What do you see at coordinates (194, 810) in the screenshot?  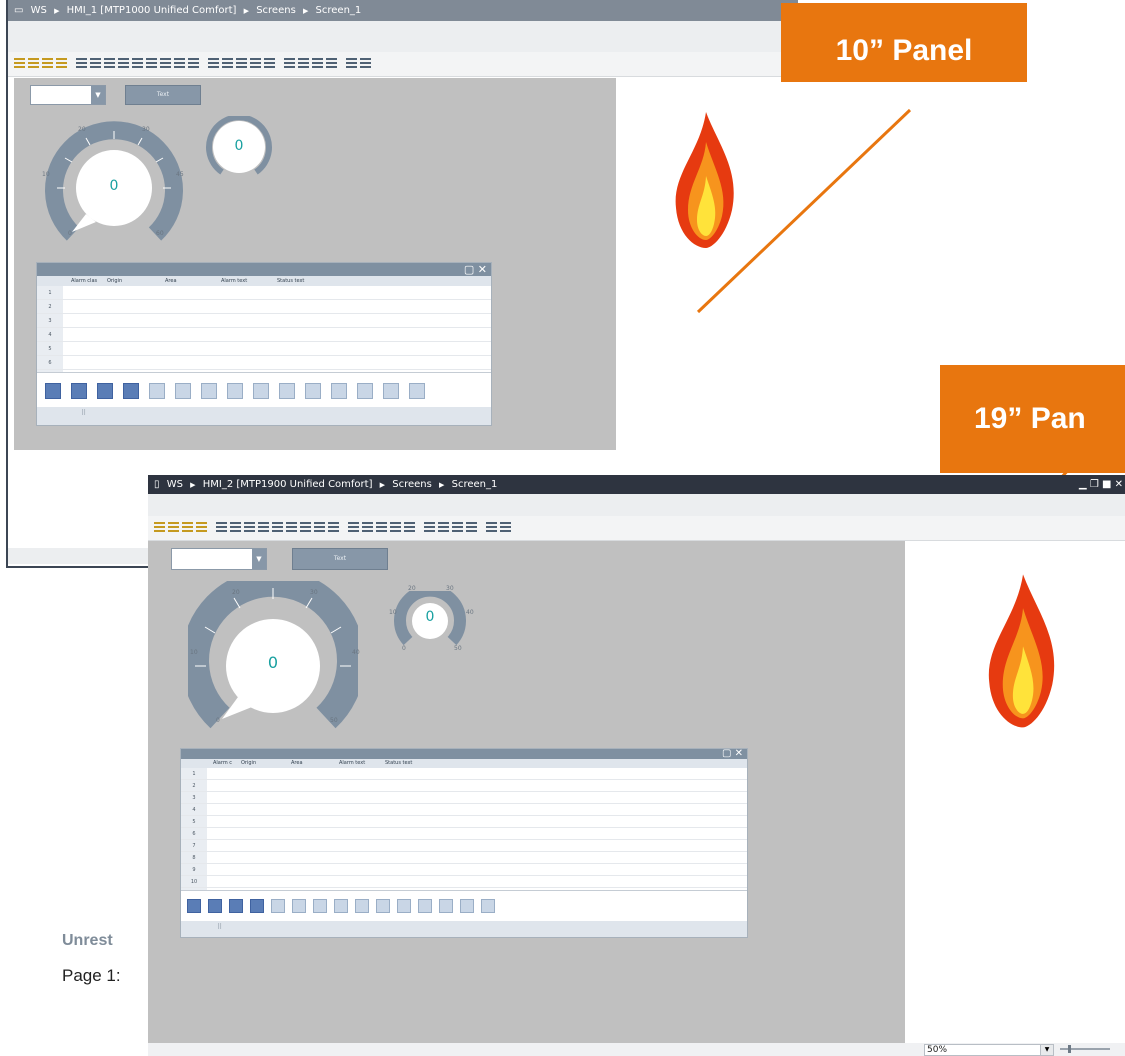 I see `row-number: 4` at bounding box center [194, 810].